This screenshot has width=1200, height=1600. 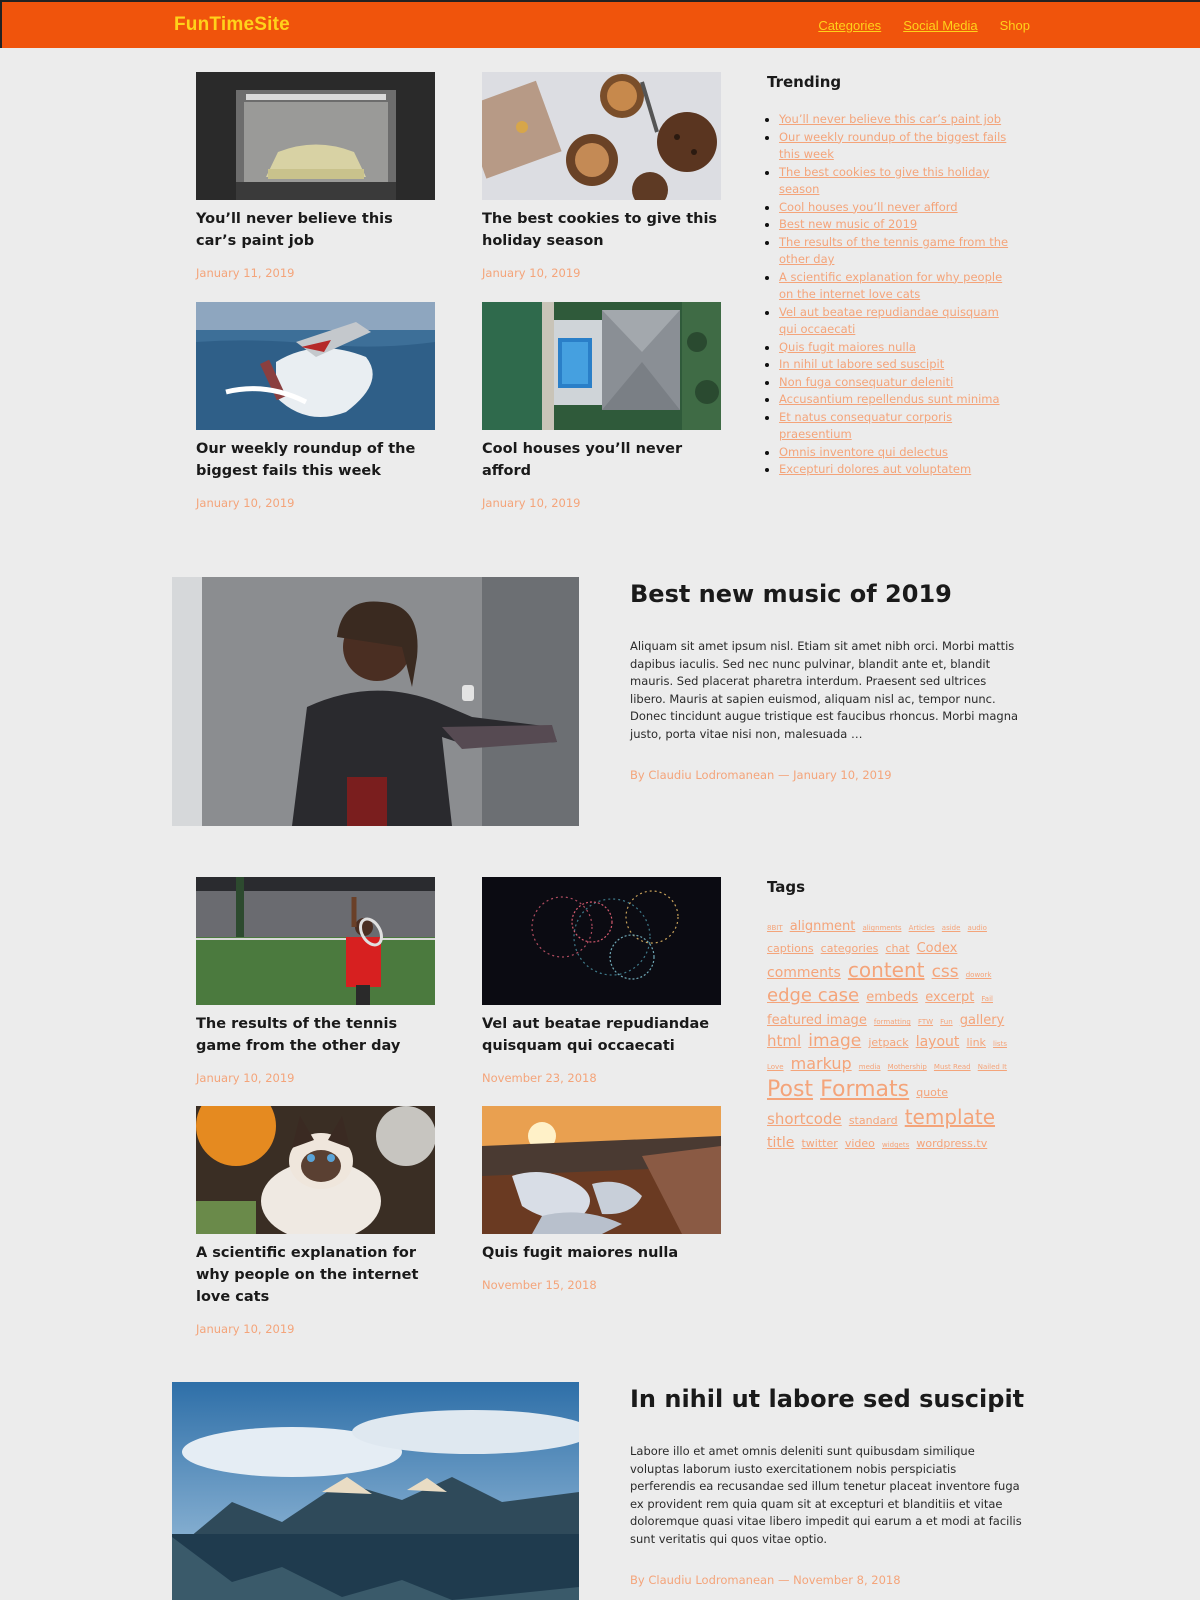 I want to click on tag-link: jetpack, so click(x=888, y=1042).